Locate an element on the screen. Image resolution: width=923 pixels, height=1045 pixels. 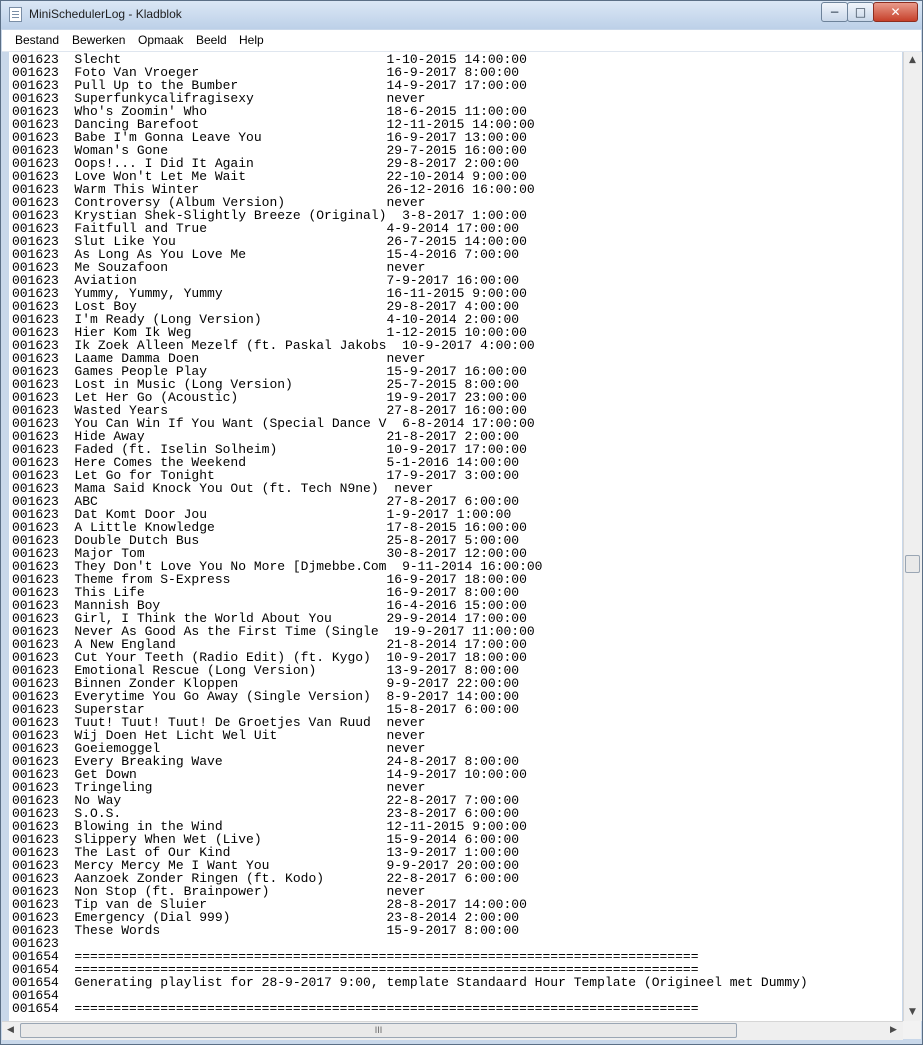
close-button: ✕ is located at coordinates (895, 12).